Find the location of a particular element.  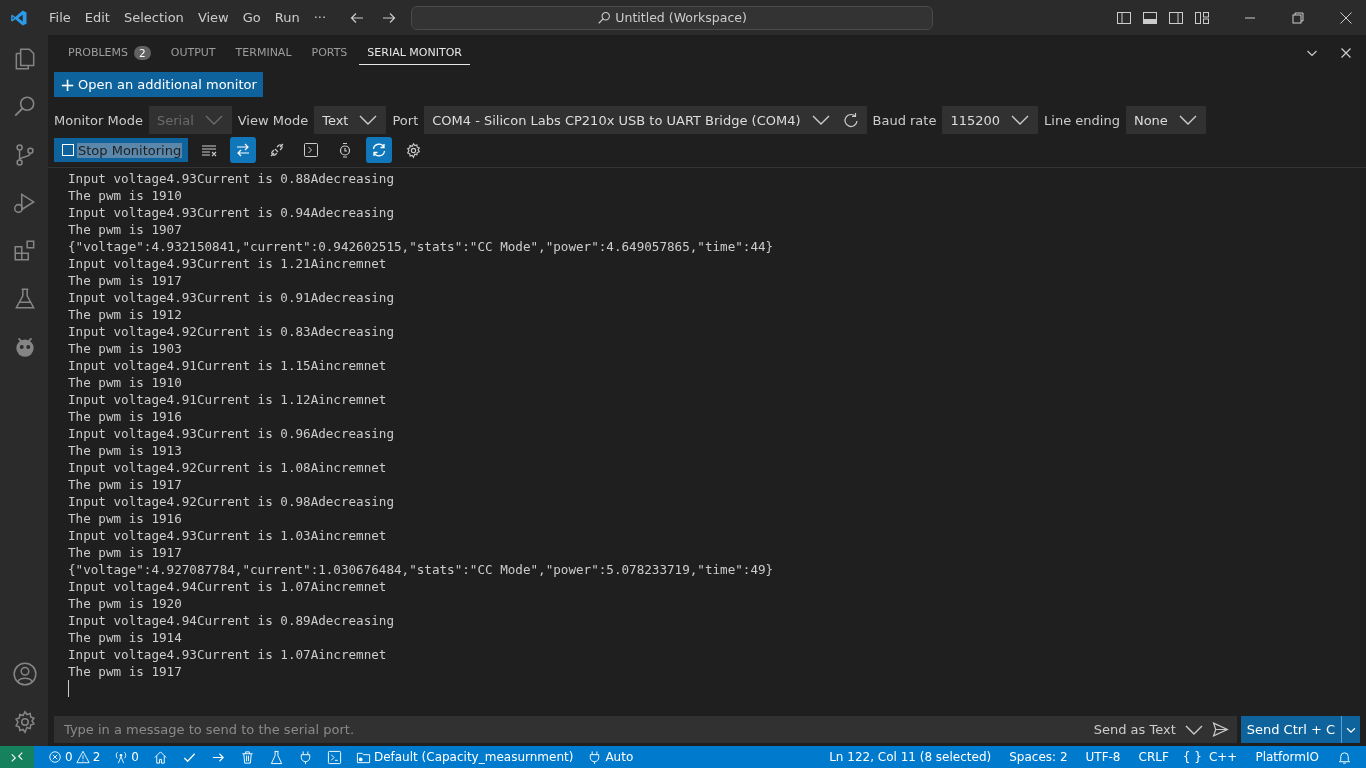

panel-tab: SERIAL MONITOR is located at coordinates (414, 52).